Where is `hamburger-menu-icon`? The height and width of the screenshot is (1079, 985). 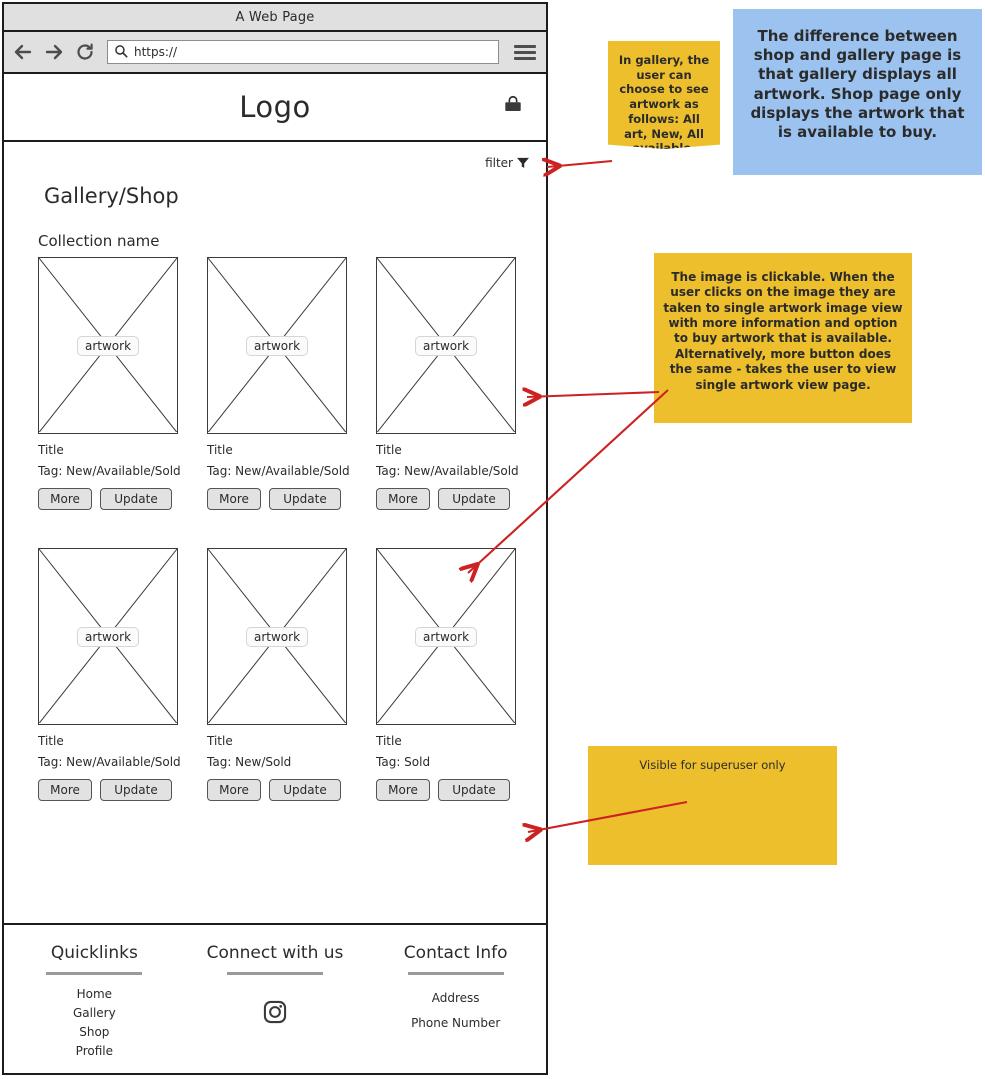 hamburger-menu-icon is located at coordinates (526, 52).